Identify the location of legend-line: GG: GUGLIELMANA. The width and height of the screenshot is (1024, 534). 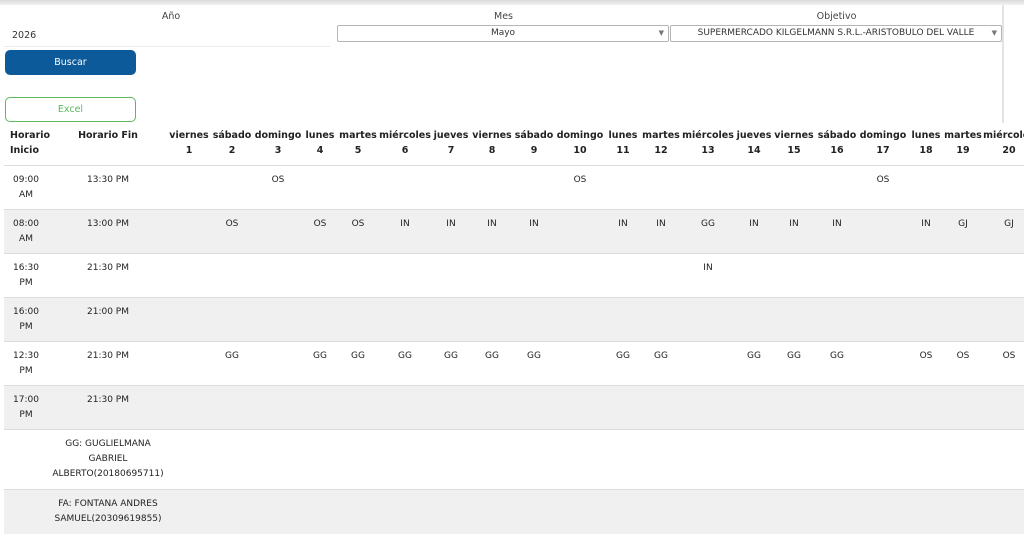
(108, 444).